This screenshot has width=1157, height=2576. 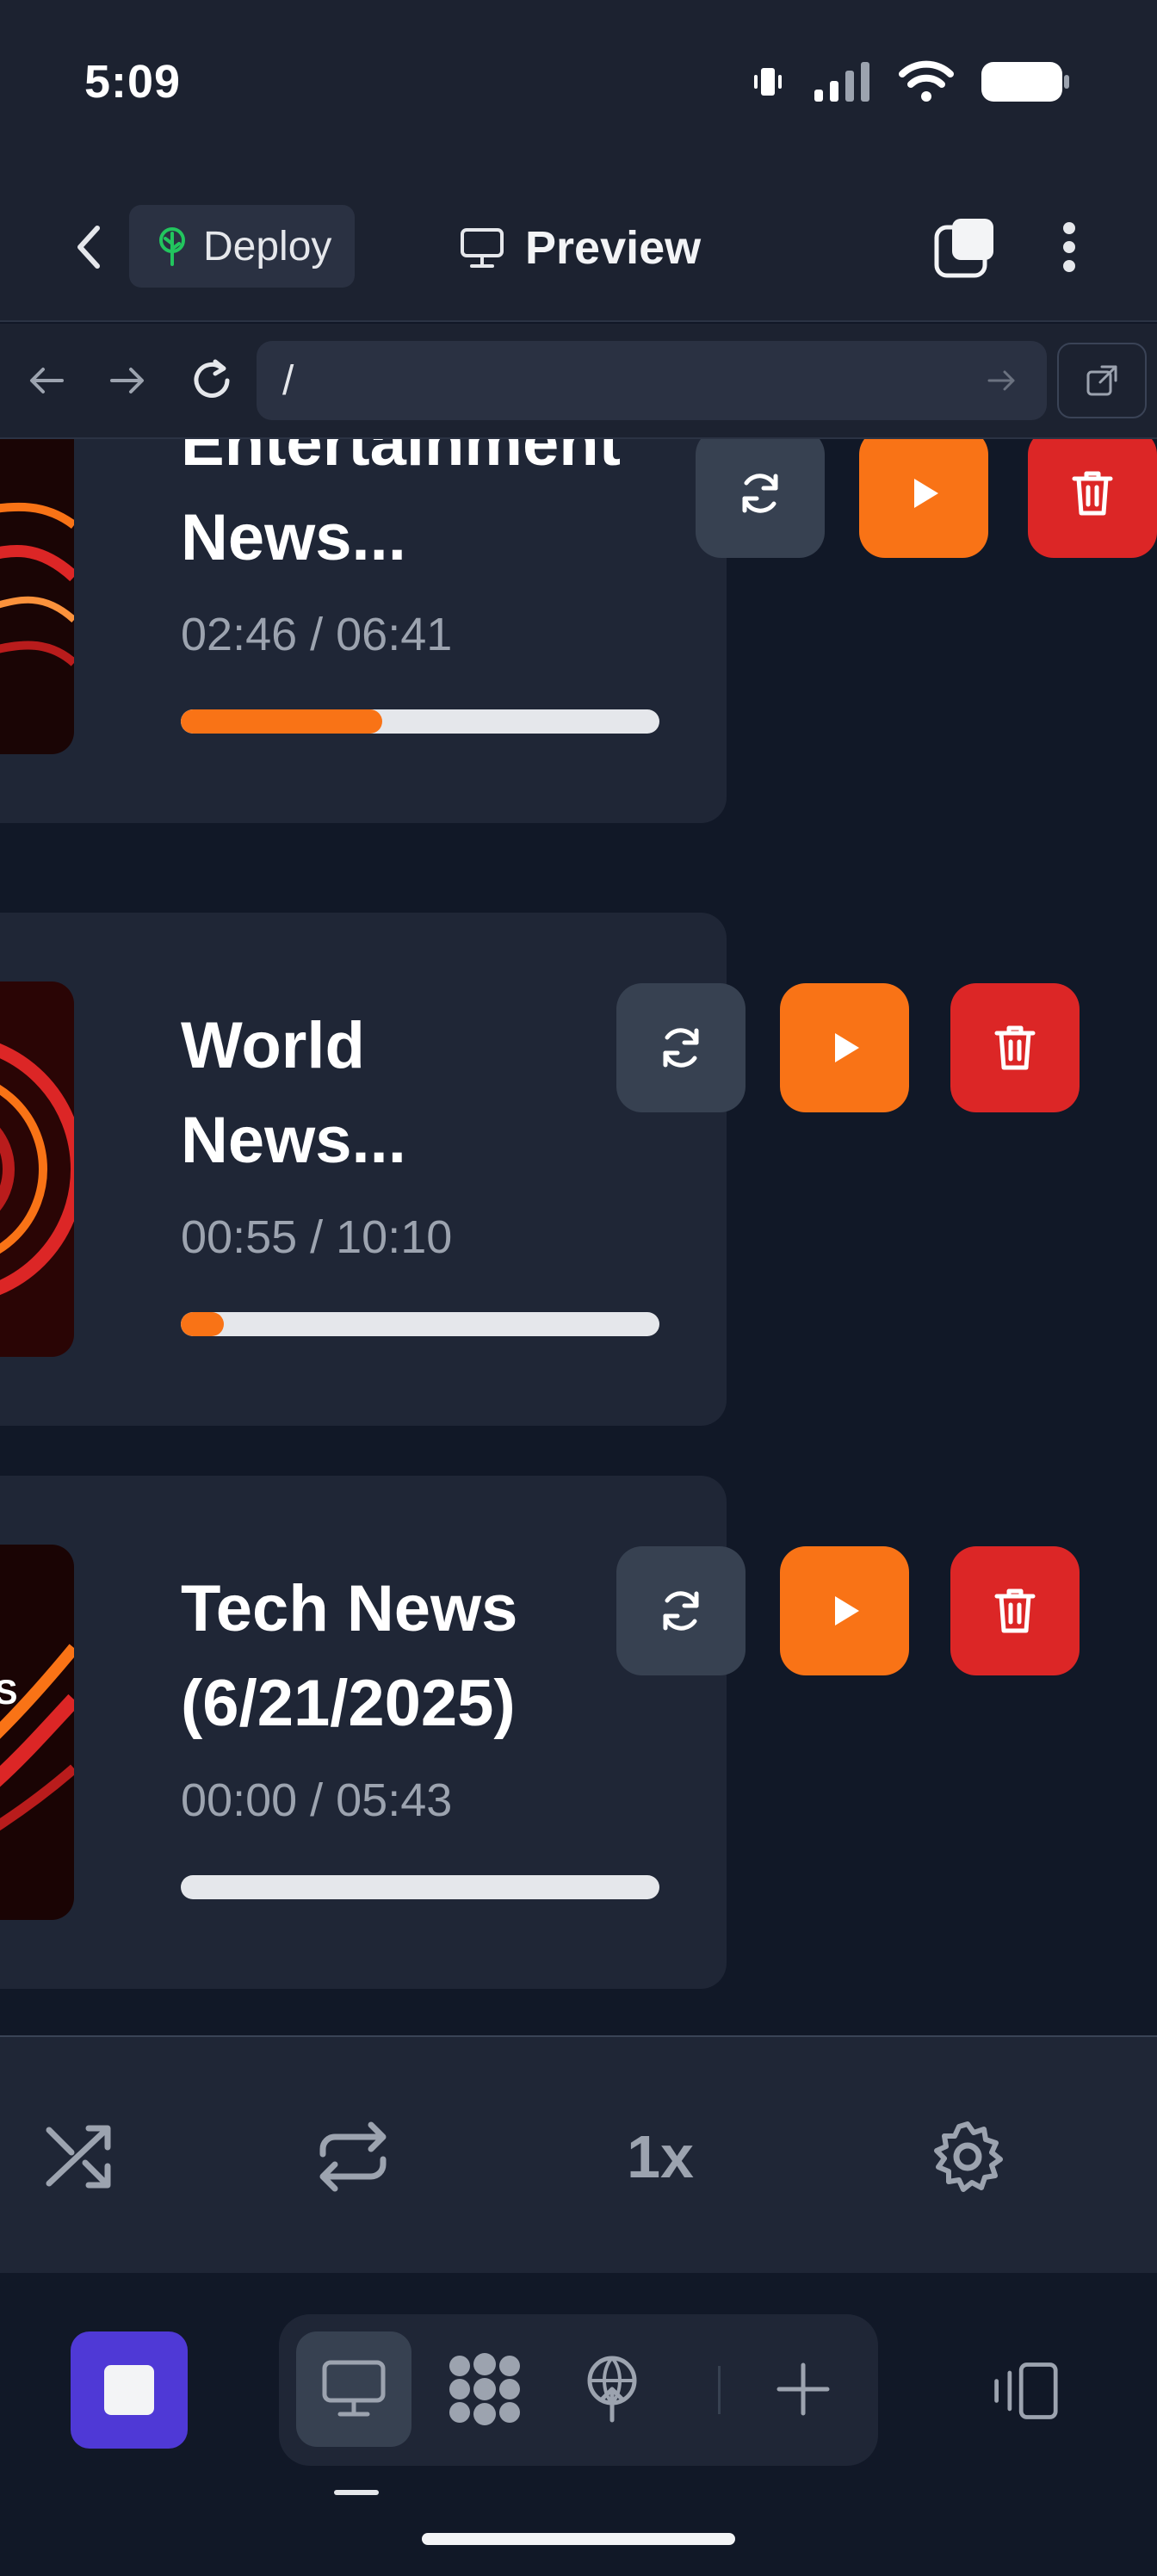 What do you see at coordinates (172, 247) in the screenshot?
I see `tree-icon` at bounding box center [172, 247].